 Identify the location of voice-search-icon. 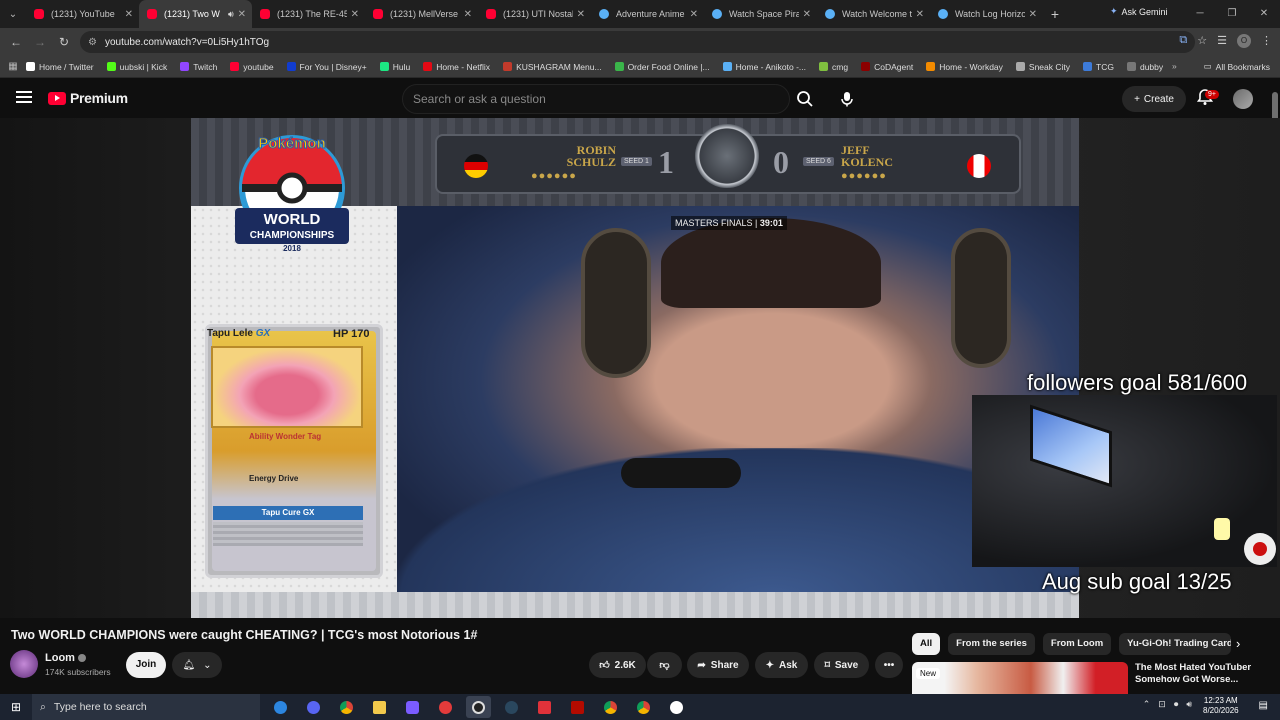
(847, 99).